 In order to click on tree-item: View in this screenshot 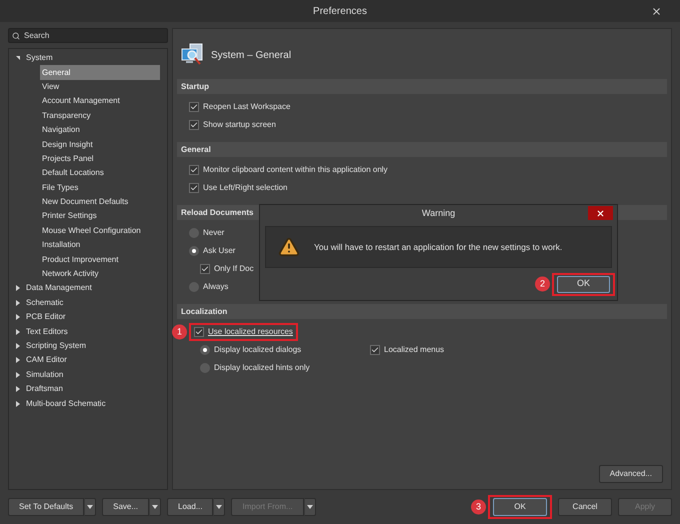, I will do `click(100, 87)`.